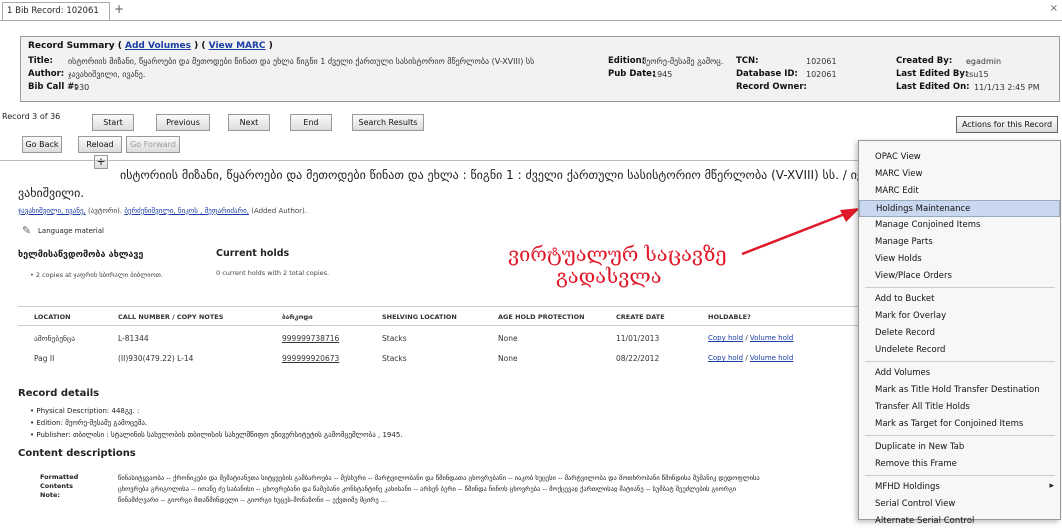  What do you see at coordinates (56, 11) in the screenshot?
I see `tab-bib-record: 1 Bib Record: 102061` at bounding box center [56, 11].